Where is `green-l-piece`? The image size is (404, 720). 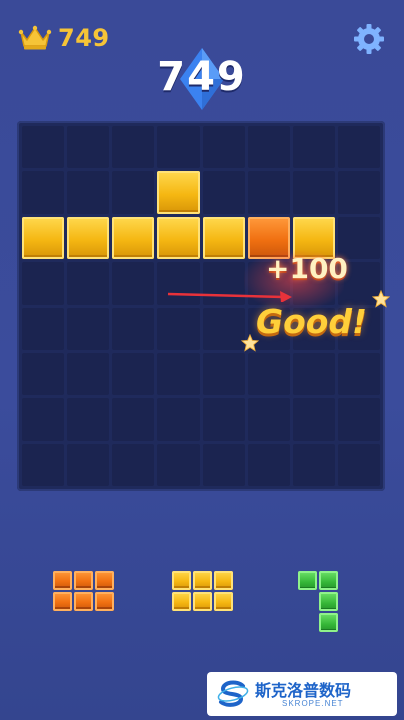
green-l-piece is located at coordinates (318, 601).